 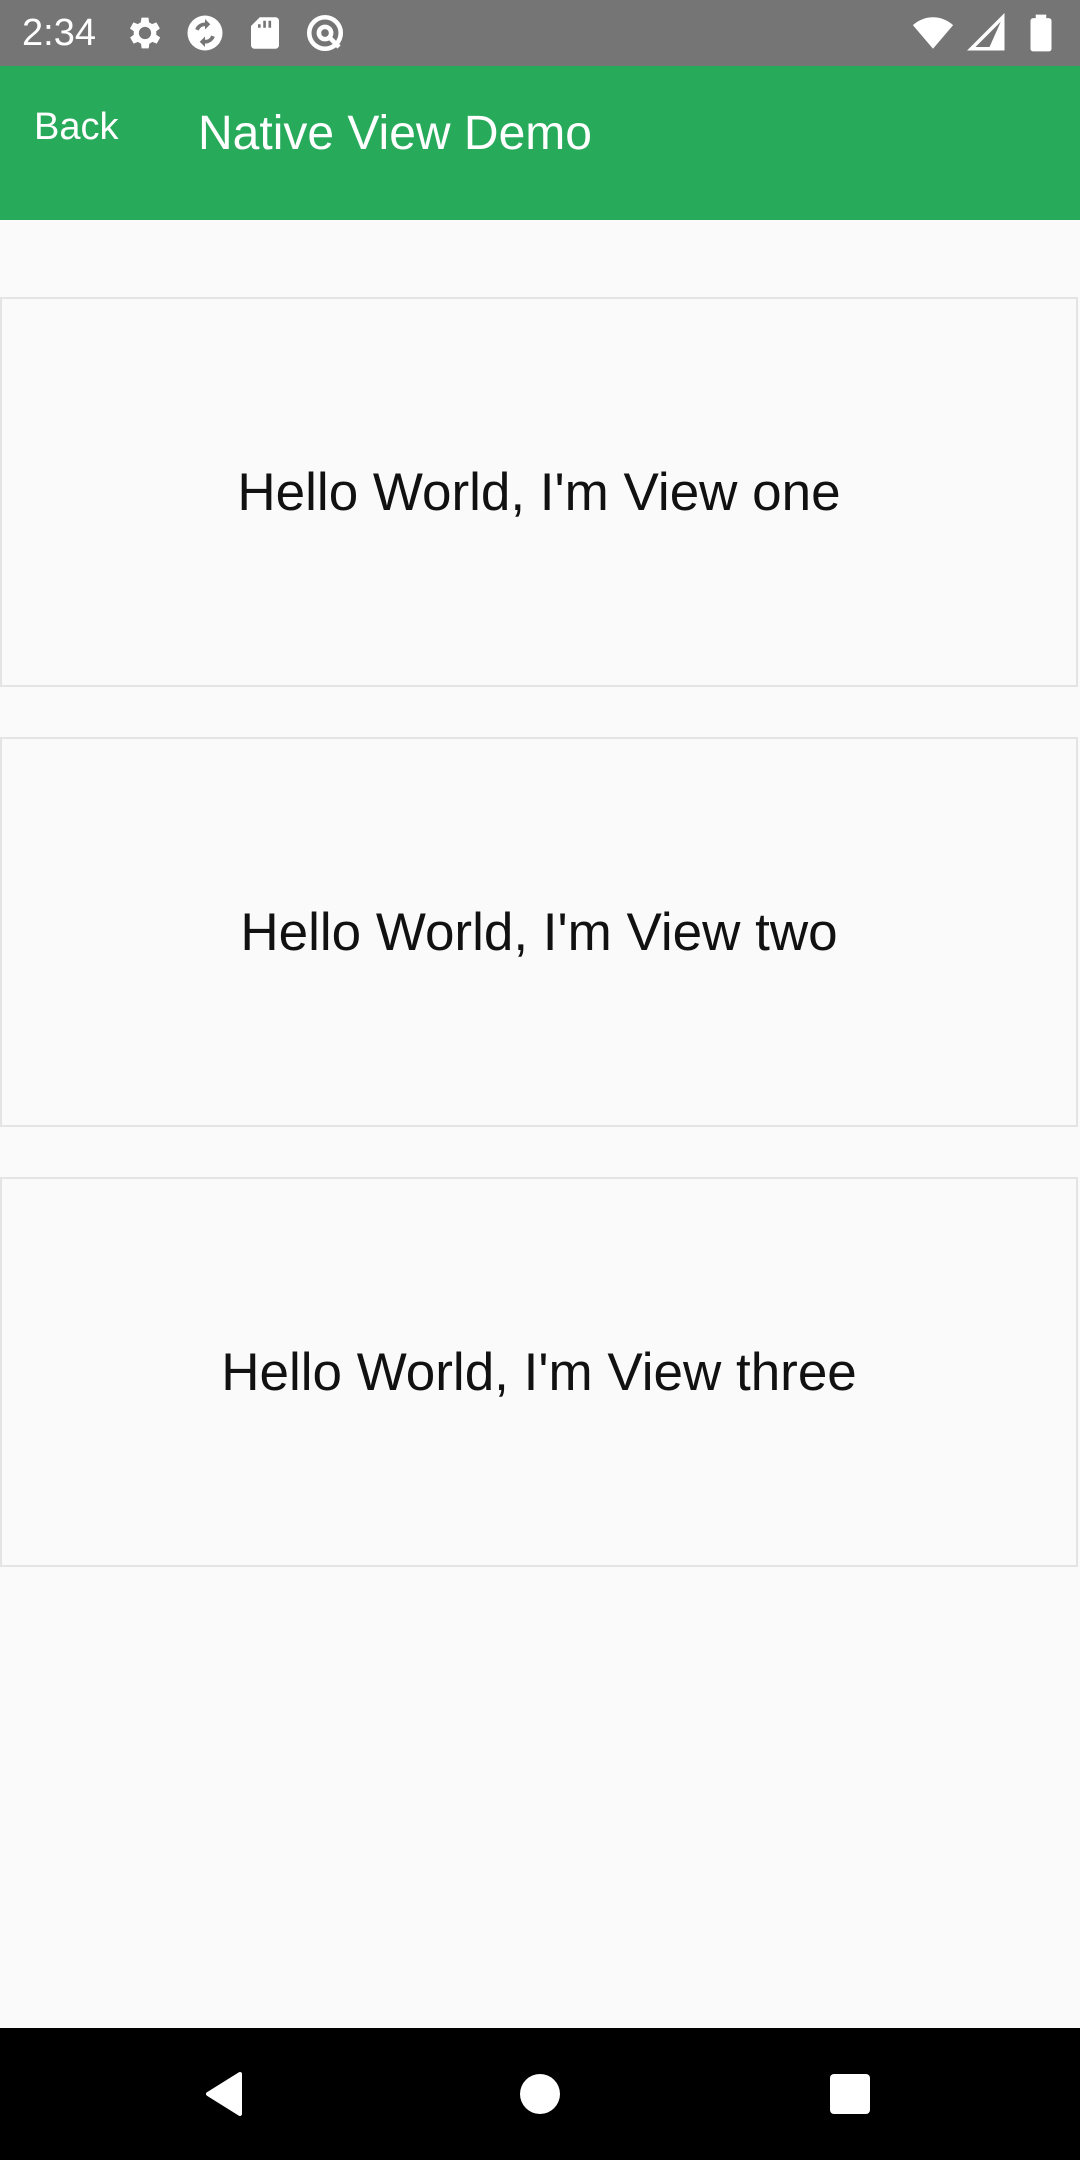 What do you see at coordinates (235, 33) in the screenshot?
I see `status-notification-icons` at bounding box center [235, 33].